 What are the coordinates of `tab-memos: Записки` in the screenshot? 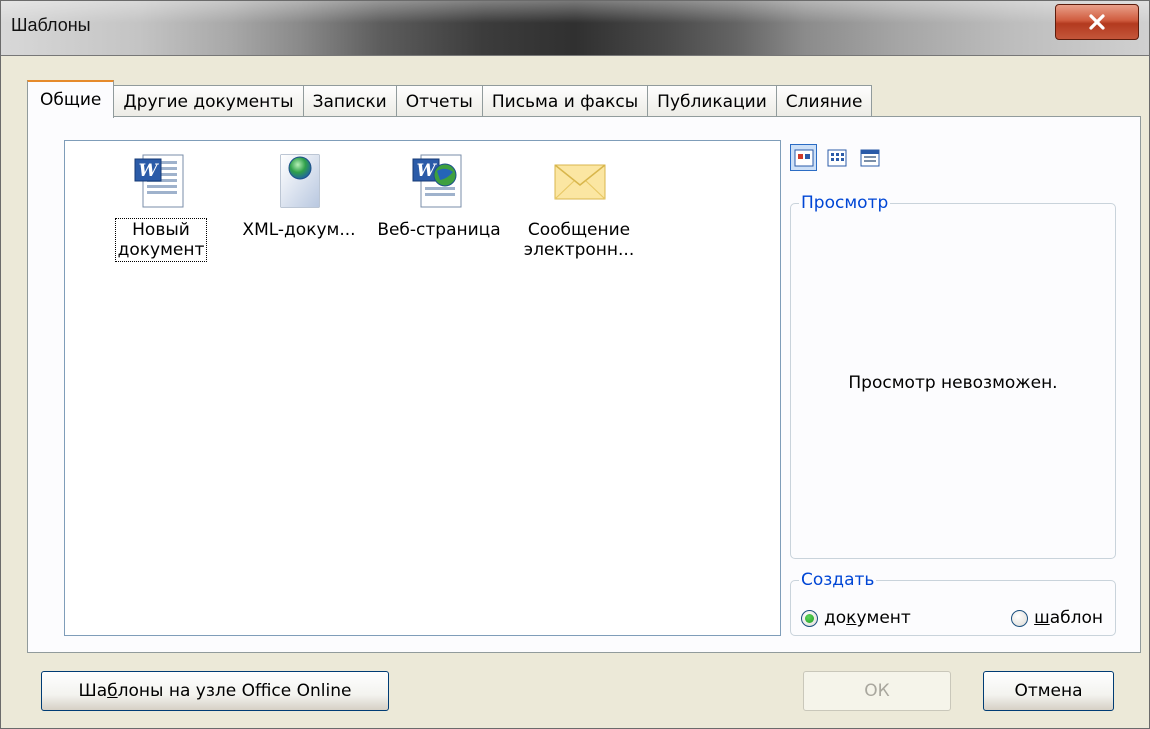 It's located at (349, 101).